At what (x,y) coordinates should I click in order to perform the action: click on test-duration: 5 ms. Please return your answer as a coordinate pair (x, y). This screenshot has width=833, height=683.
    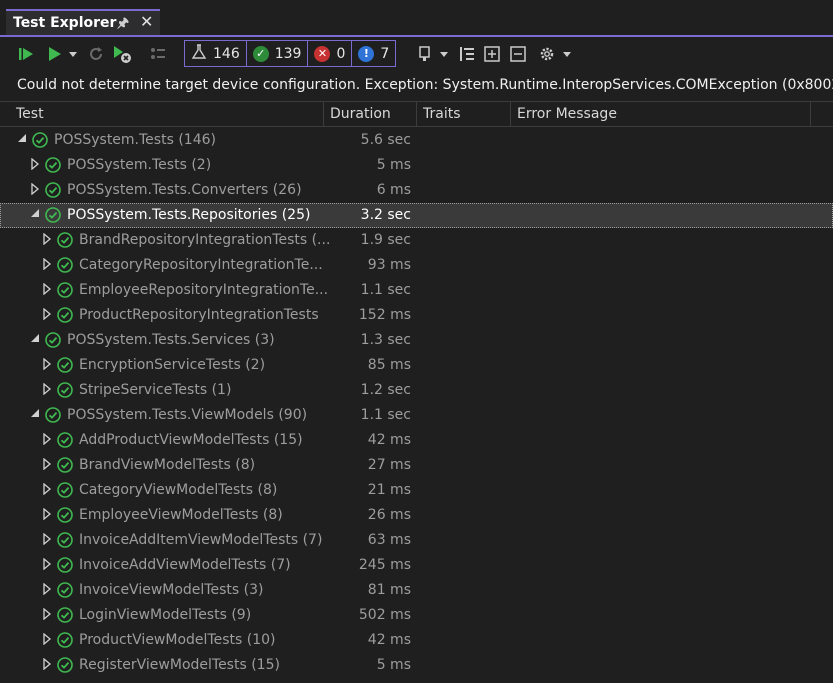
    Looking at the image, I should click on (393, 165).